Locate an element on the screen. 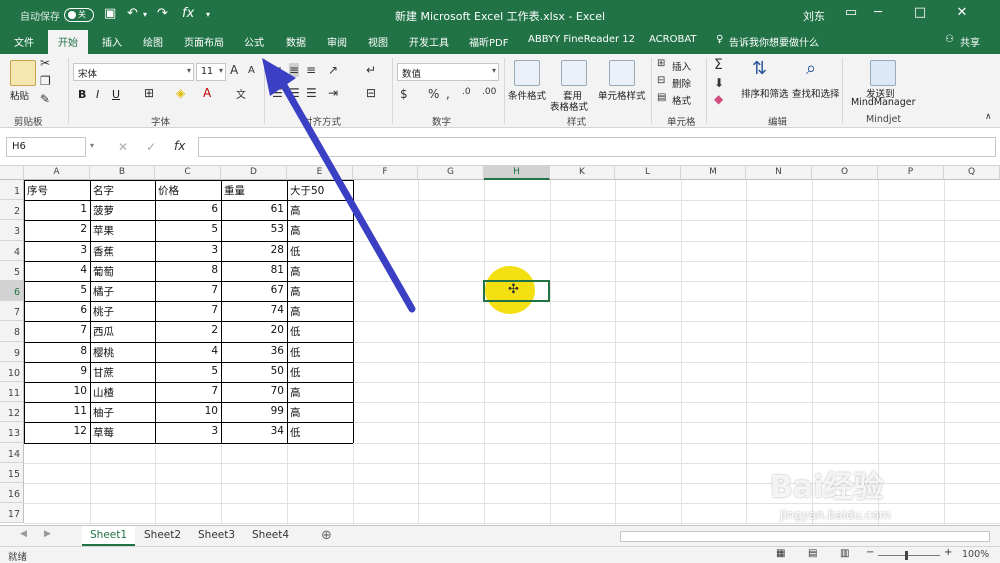 This screenshot has width=1000, height=563. align-top-icon: ≡ is located at coordinates (277, 70).